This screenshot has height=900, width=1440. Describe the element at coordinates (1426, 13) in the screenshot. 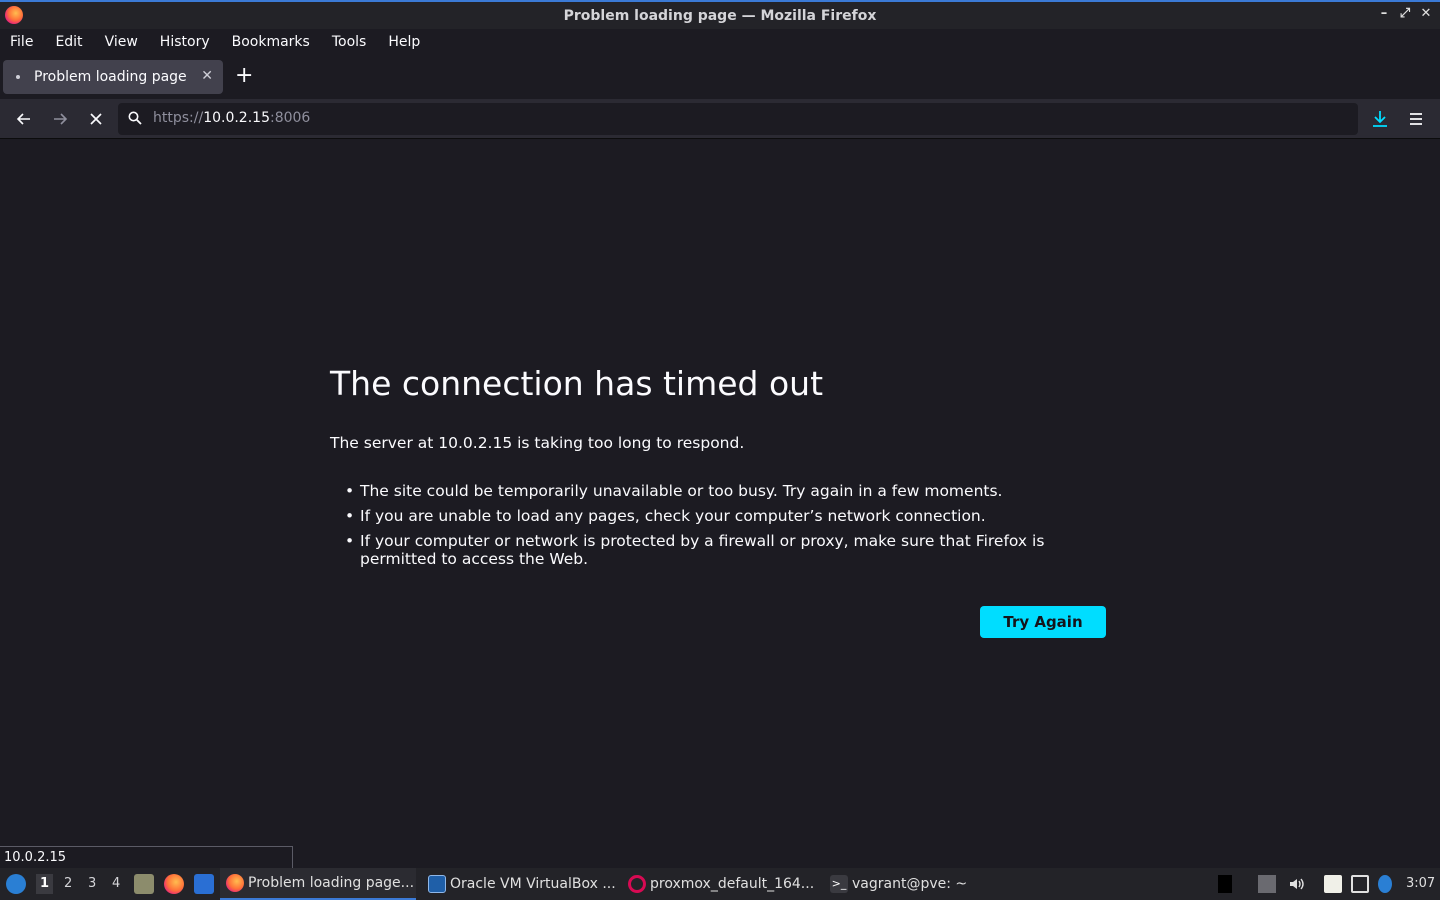

I see `close-window-icon: ✕` at that location.